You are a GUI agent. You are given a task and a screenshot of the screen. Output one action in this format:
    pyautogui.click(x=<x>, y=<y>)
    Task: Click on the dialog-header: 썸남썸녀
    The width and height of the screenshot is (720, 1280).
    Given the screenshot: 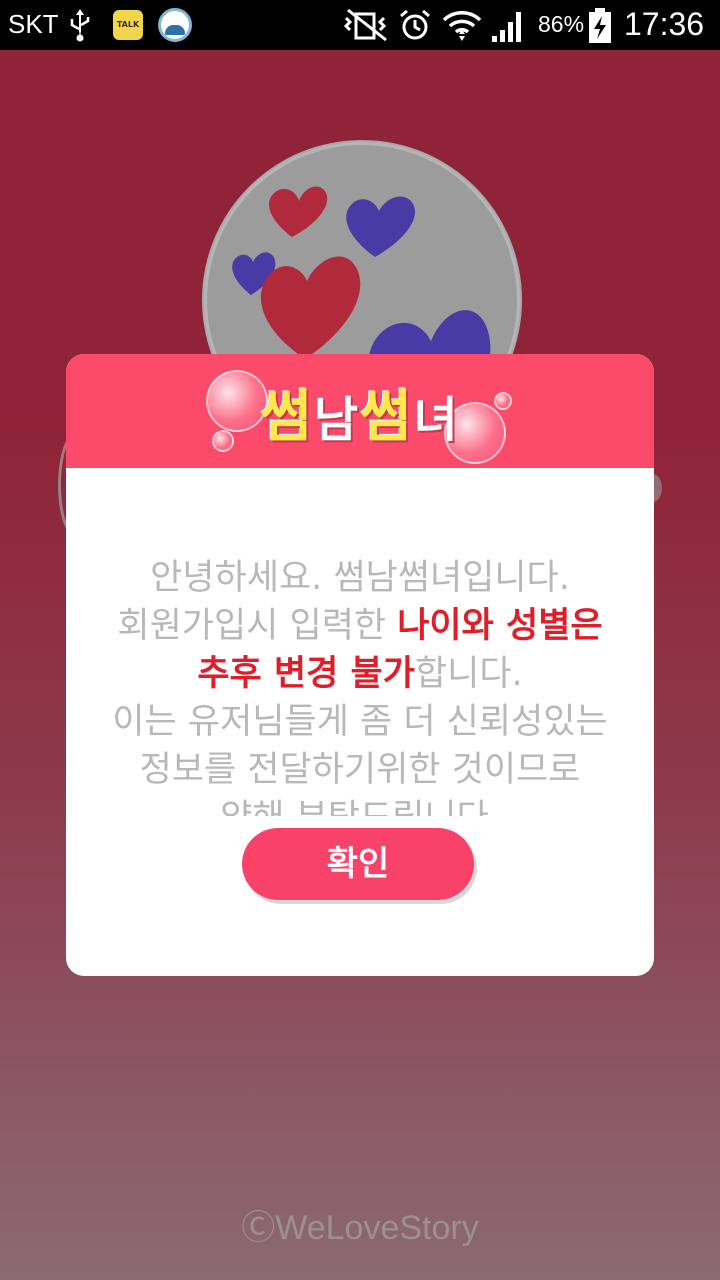 What is the action you would take?
    pyautogui.click(x=360, y=411)
    